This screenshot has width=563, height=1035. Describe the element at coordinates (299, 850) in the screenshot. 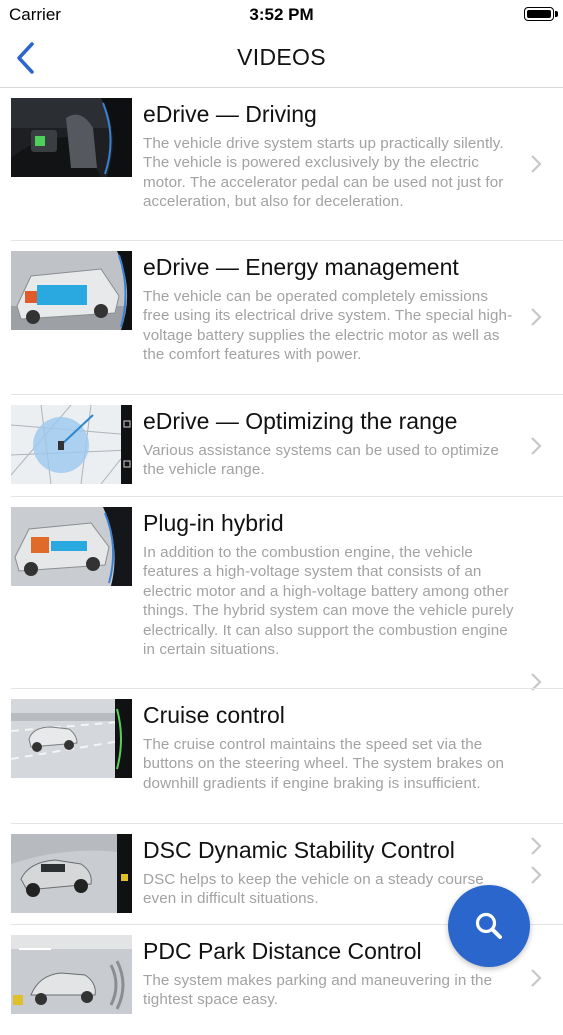

I see `video-title: DSC Dynamic Stability Control` at that location.